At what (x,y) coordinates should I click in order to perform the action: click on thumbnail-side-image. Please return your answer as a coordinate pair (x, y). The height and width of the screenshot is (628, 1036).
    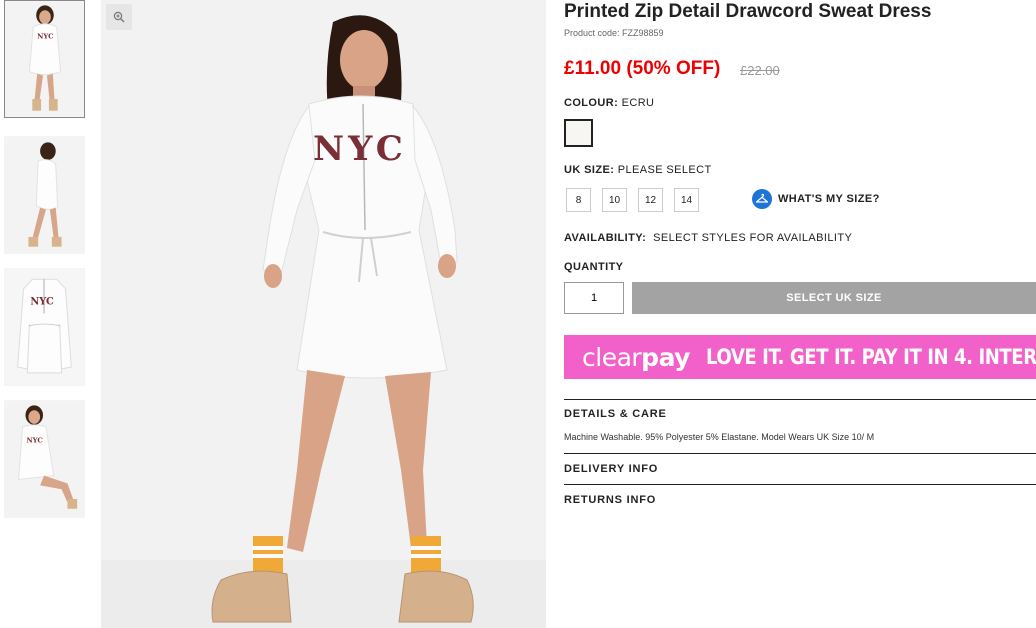
    Looking at the image, I should click on (44, 195).